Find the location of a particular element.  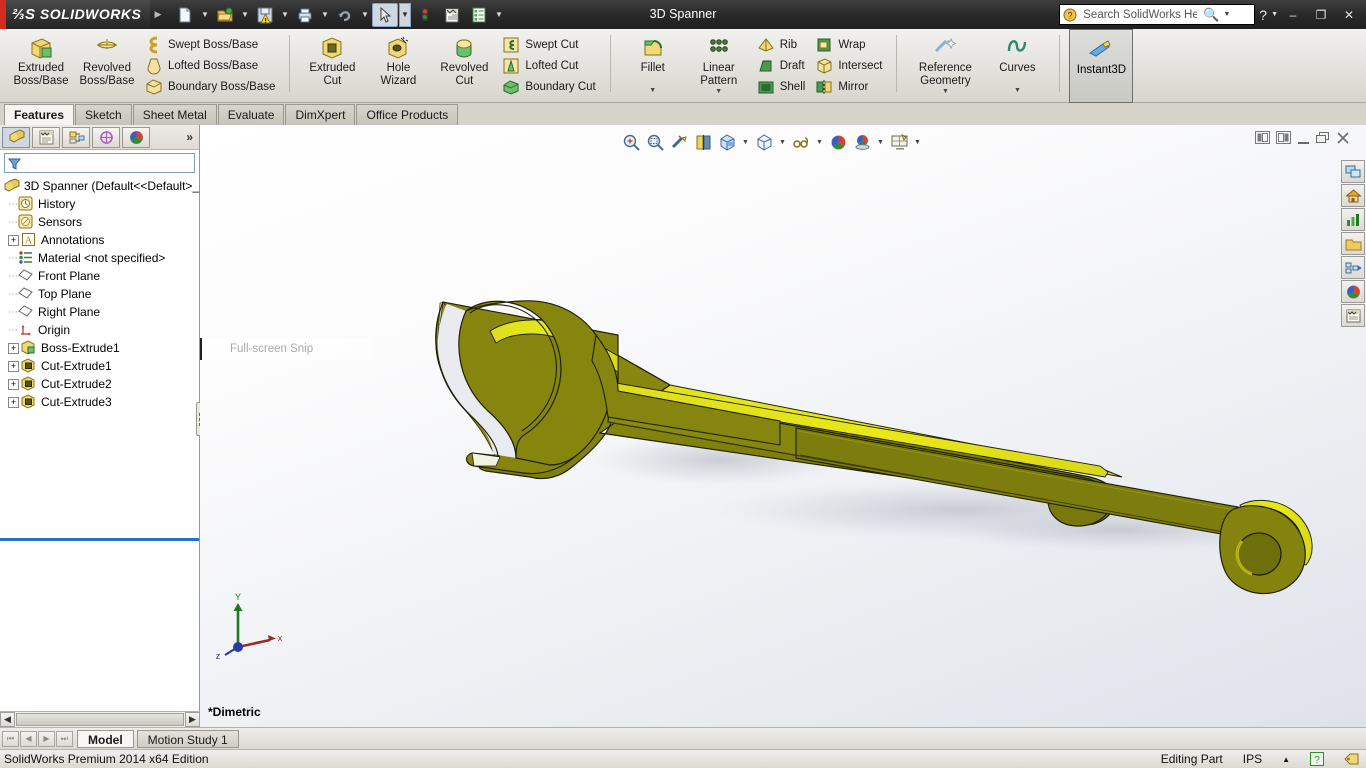

status-units-label: IPS is located at coordinates (1252, 759).